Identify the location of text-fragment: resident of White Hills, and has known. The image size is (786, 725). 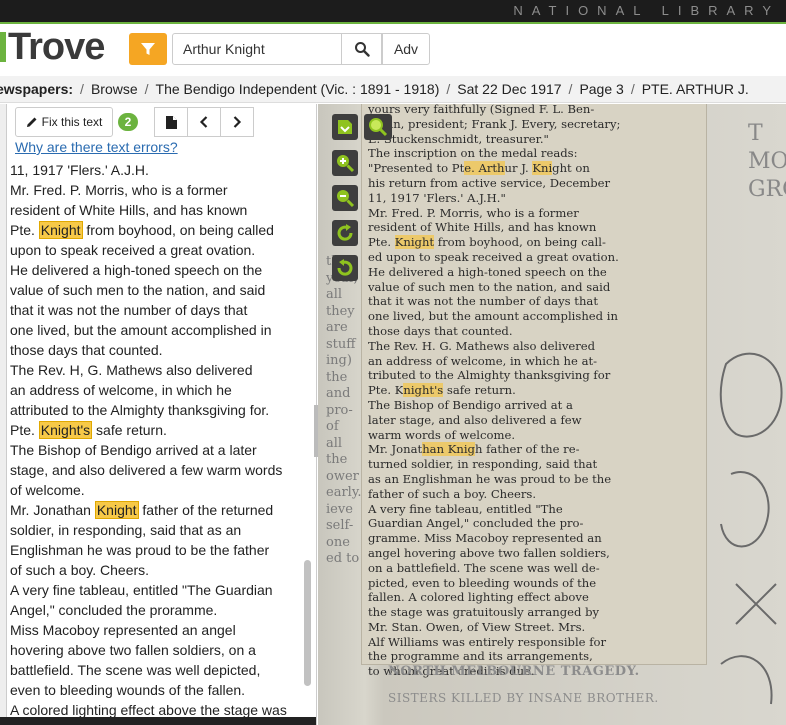
(482, 227).